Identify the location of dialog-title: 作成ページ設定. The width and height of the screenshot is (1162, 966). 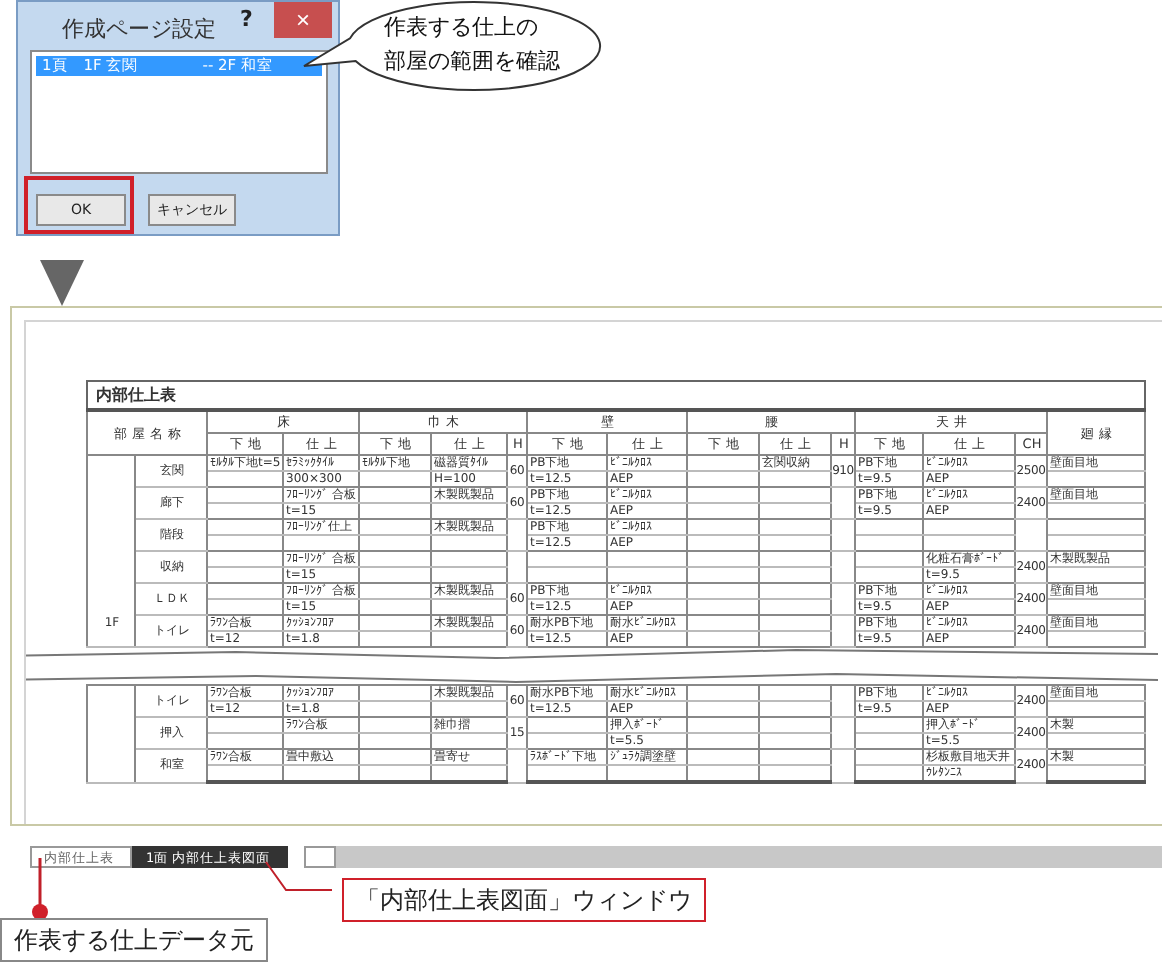
(139, 29).